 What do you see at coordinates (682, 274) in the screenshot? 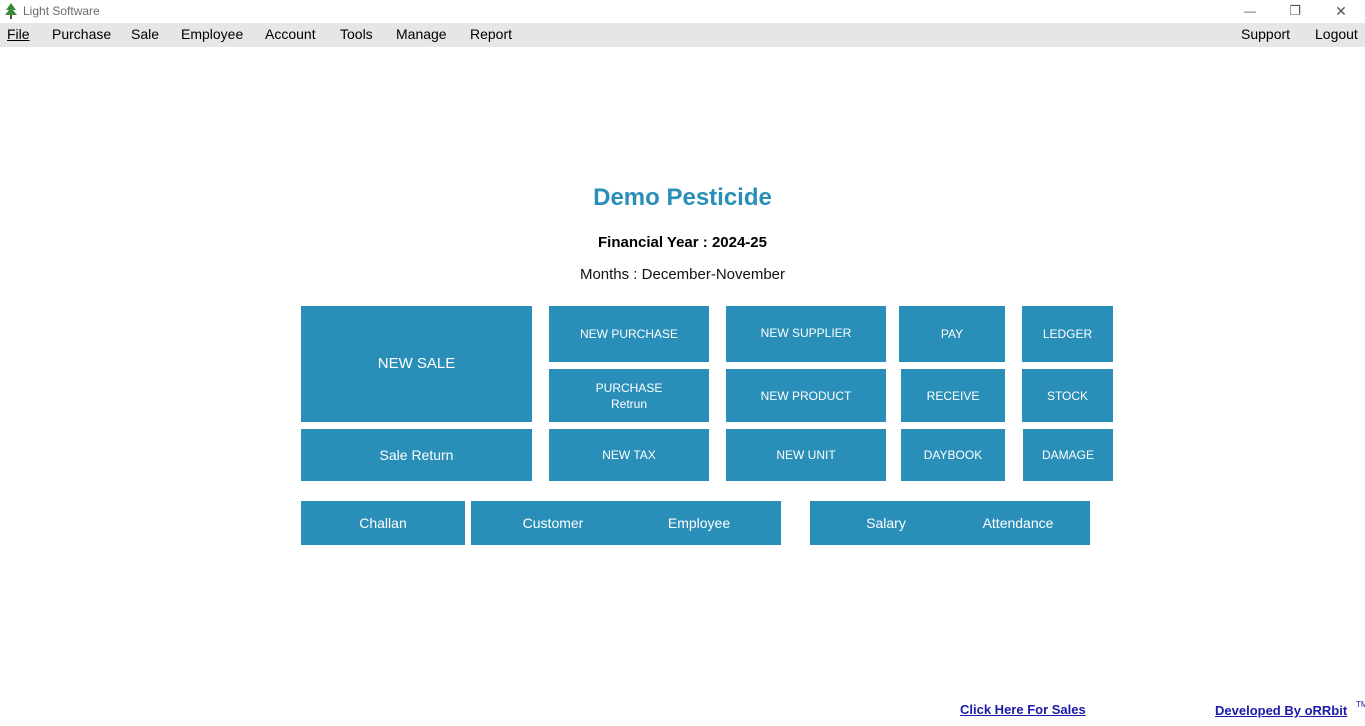
I see `months-range: Months : December-November` at bounding box center [682, 274].